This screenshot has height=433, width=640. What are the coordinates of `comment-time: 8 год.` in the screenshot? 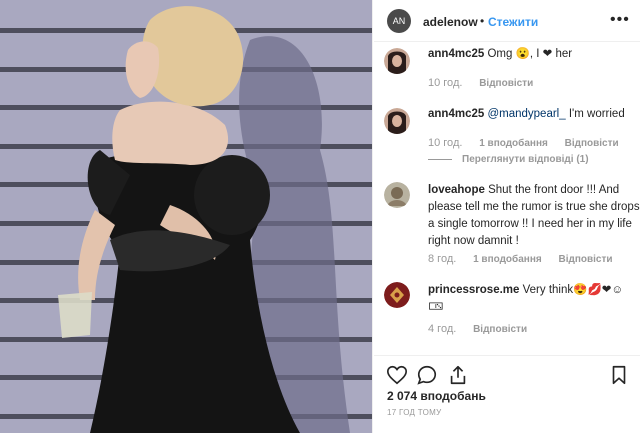 It's located at (442, 259).